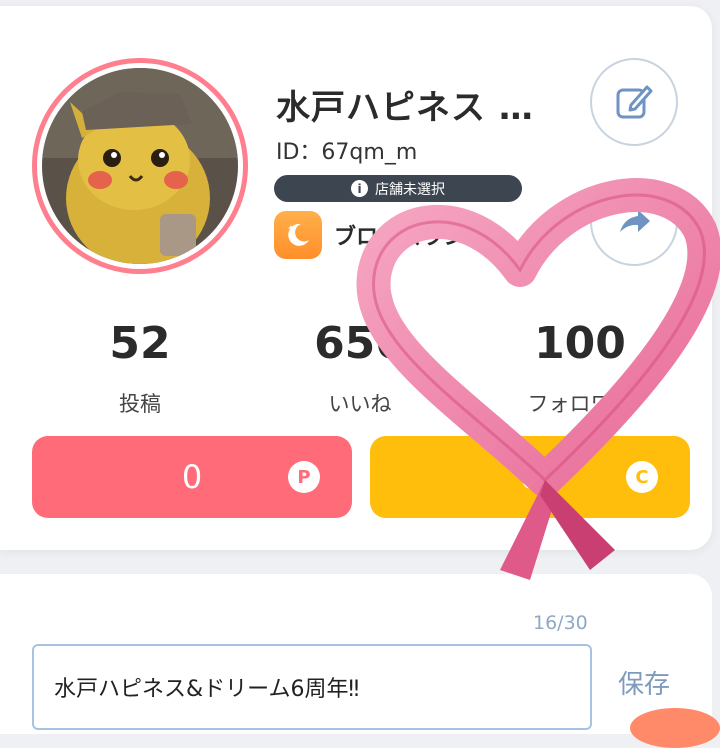  What do you see at coordinates (360, 403) in the screenshot?
I see `likes-label: いいね` at bounding box center [360, 403].